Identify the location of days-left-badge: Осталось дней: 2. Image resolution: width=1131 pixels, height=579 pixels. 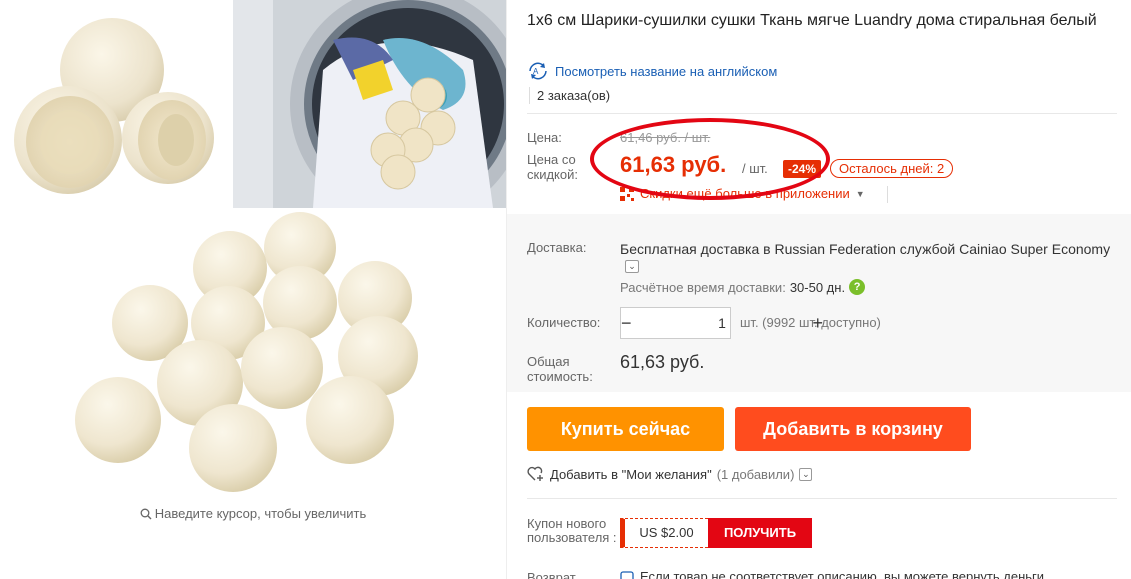
(892, 168).